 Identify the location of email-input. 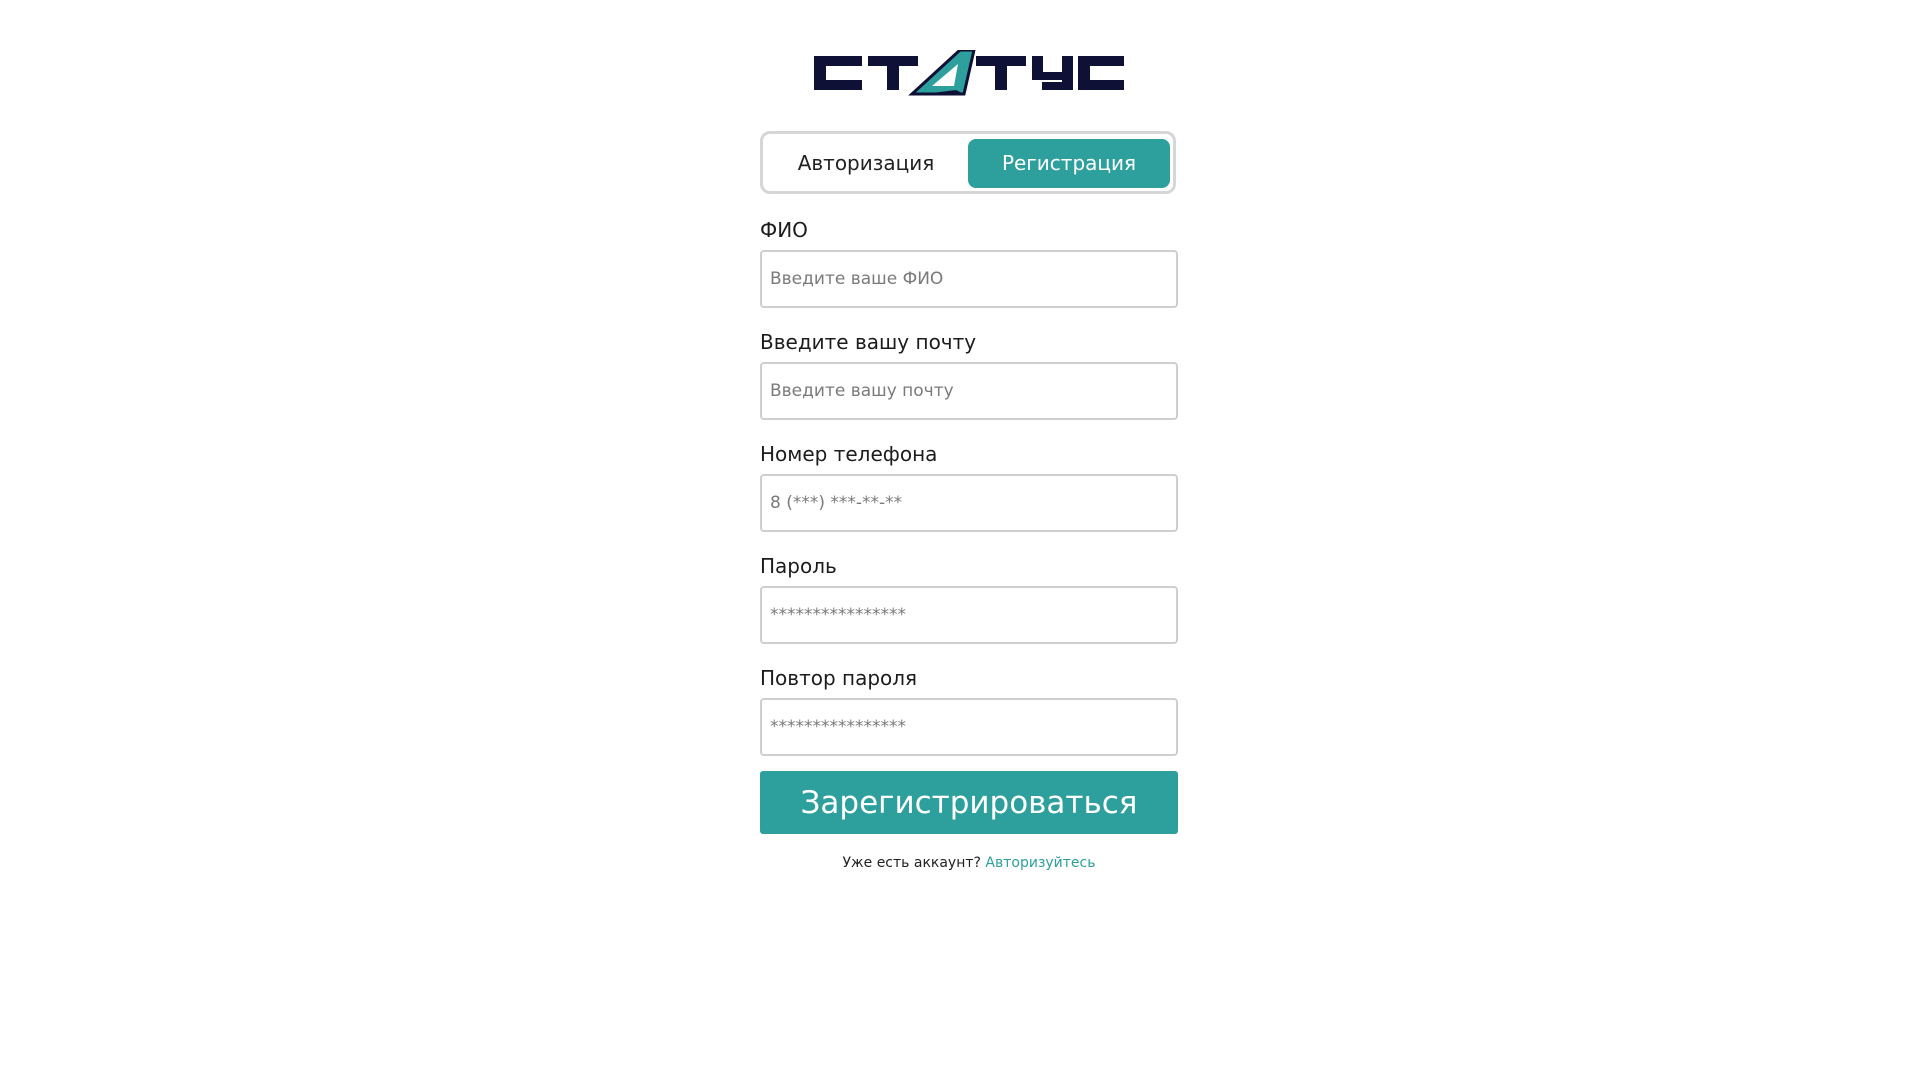
(969, 391).